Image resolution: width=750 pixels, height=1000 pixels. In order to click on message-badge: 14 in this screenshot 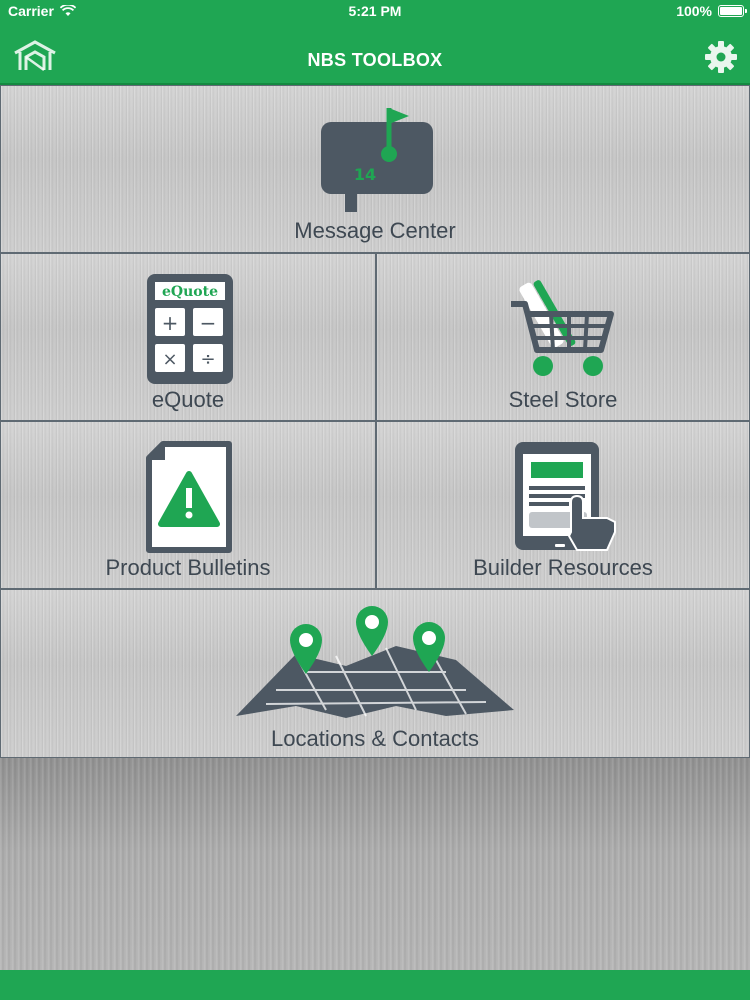, I will do `click(365, 174)`.